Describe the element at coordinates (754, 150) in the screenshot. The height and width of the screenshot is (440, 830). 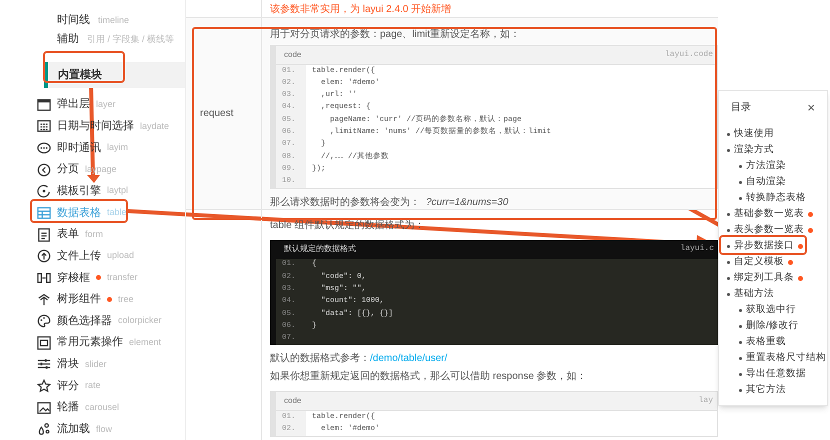
I see `toc-link: 渲染方式` at that location.